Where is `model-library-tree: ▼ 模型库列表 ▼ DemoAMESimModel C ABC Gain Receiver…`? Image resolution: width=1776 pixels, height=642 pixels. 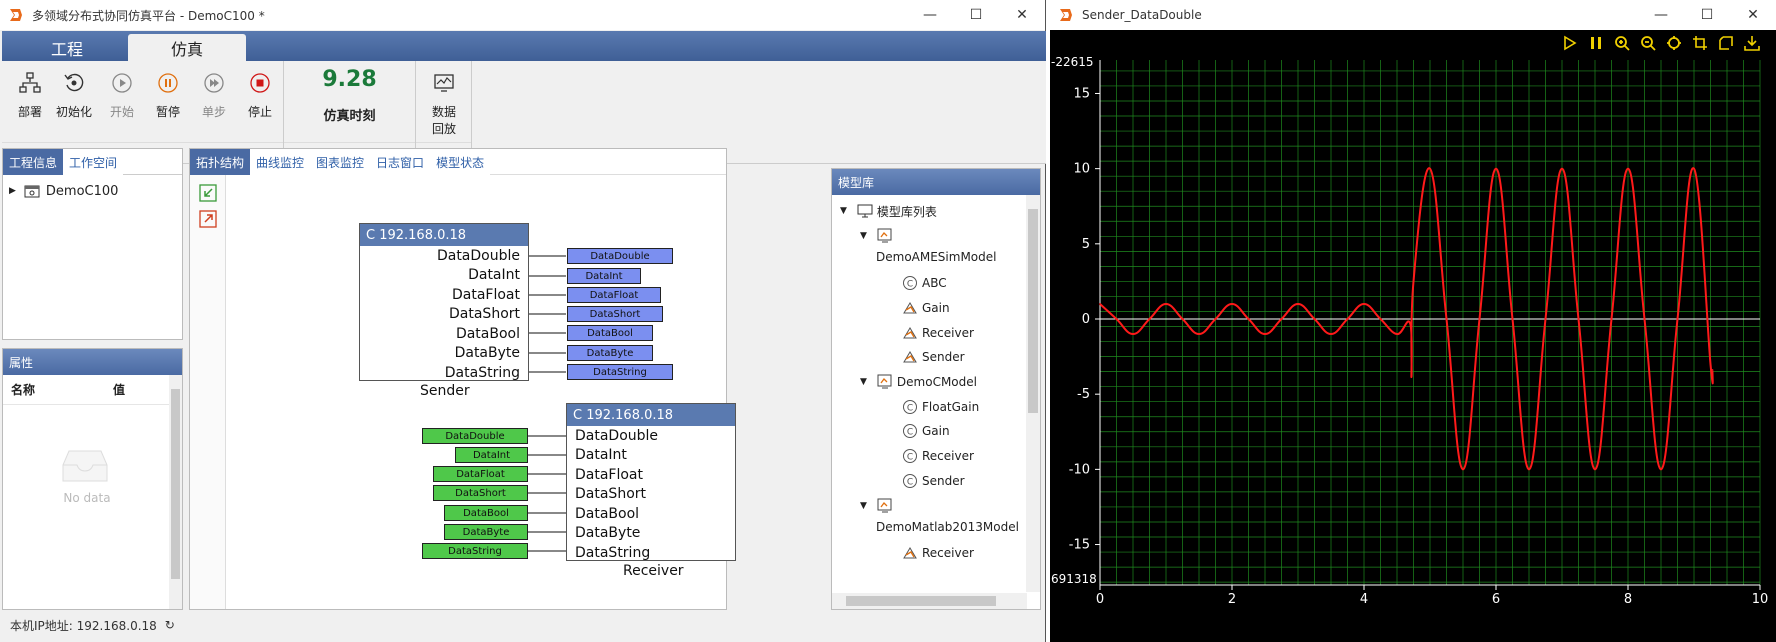
model-library-tree: ▼ 模型库列表 ▼ DemoAMESimModel C ABC Gain Receiver… is located at coordinates (929, 393).